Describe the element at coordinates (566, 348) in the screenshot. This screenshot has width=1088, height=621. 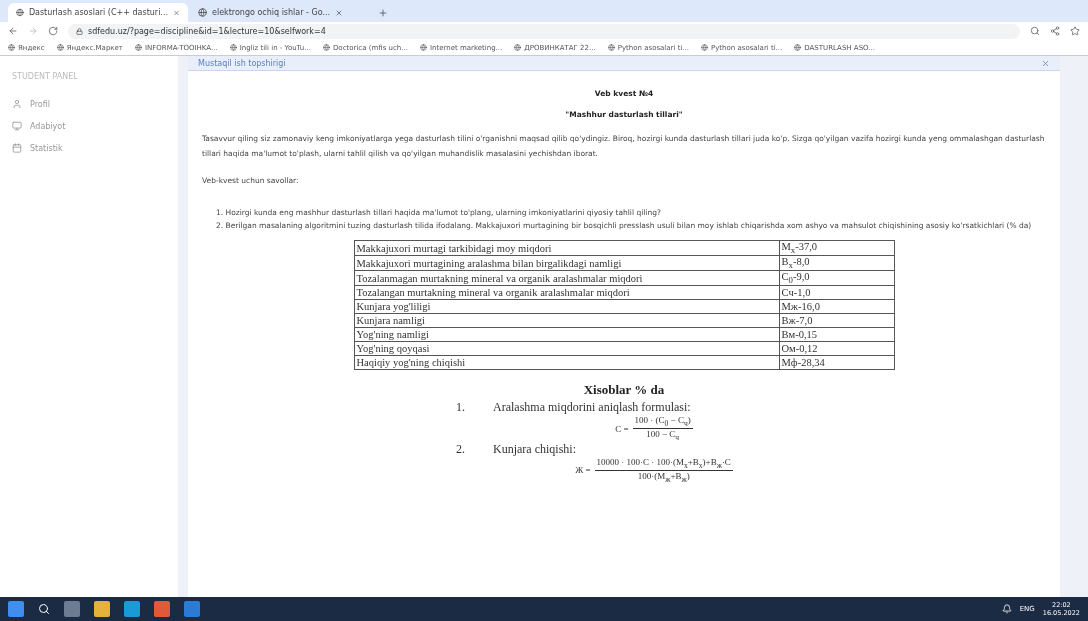
I see `table-cell: Yog'ning qoyqasi` at that location.